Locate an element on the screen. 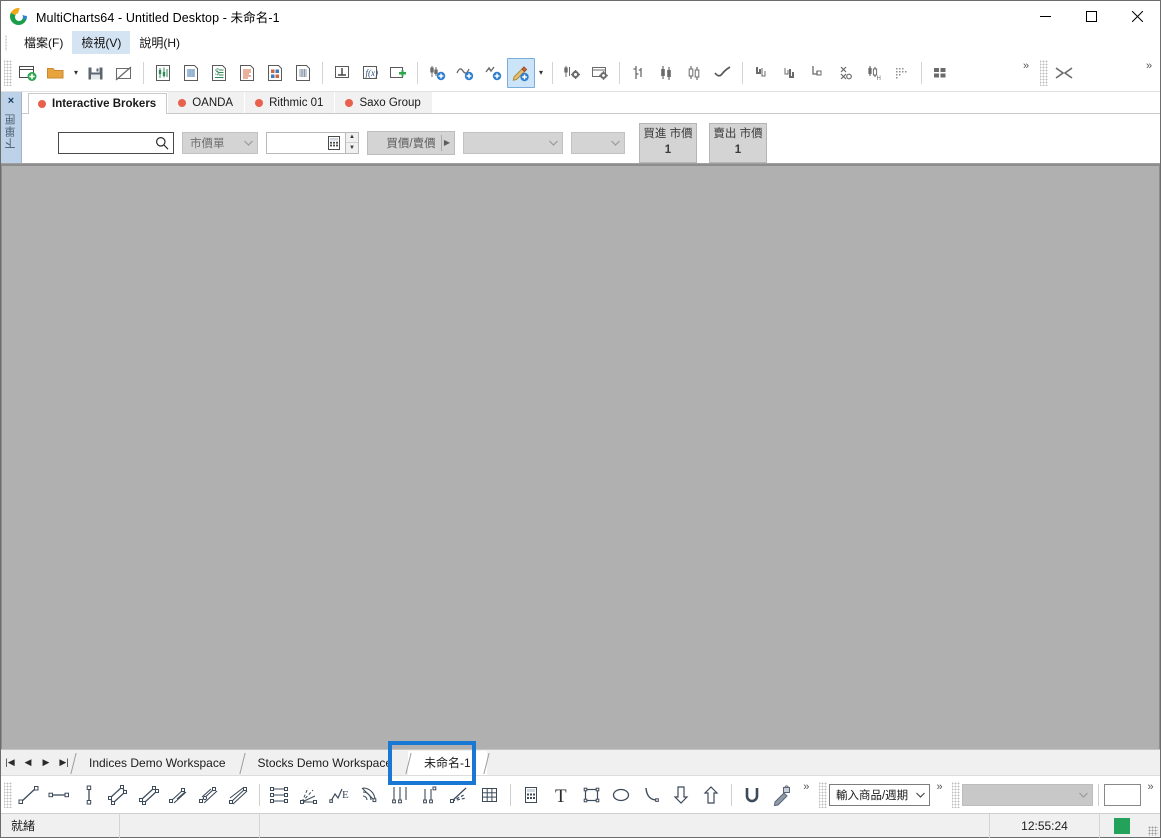  quantity-input is located at coordinates (306, 142).